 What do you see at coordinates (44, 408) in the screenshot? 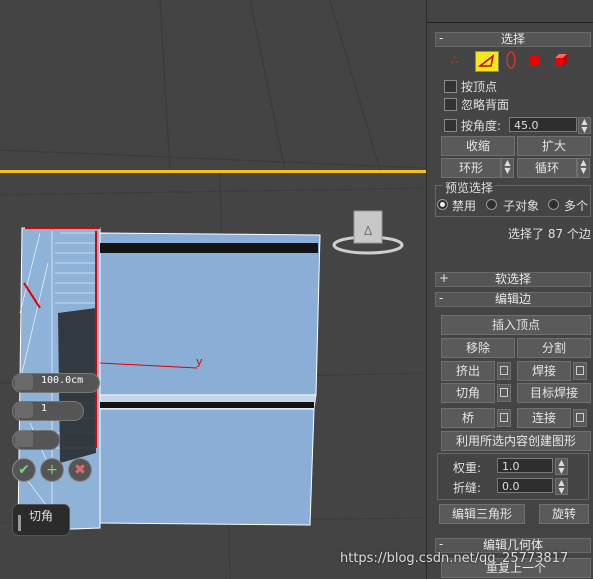
I see `chamfer-segments-value: 1` at bounding box center [44, 408].